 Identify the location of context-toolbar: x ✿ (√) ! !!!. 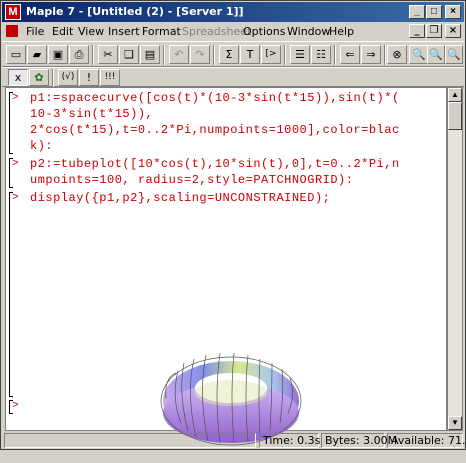
(233, 78).